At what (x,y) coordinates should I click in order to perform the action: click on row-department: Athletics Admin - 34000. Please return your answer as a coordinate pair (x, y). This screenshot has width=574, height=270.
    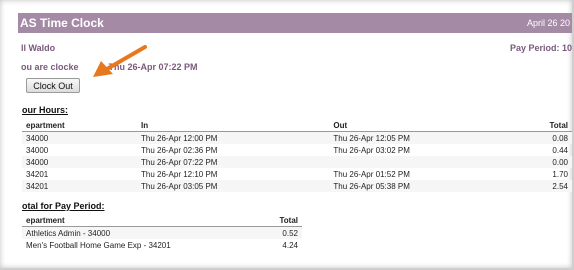
    Looking at the image, I should click on (141, 232).